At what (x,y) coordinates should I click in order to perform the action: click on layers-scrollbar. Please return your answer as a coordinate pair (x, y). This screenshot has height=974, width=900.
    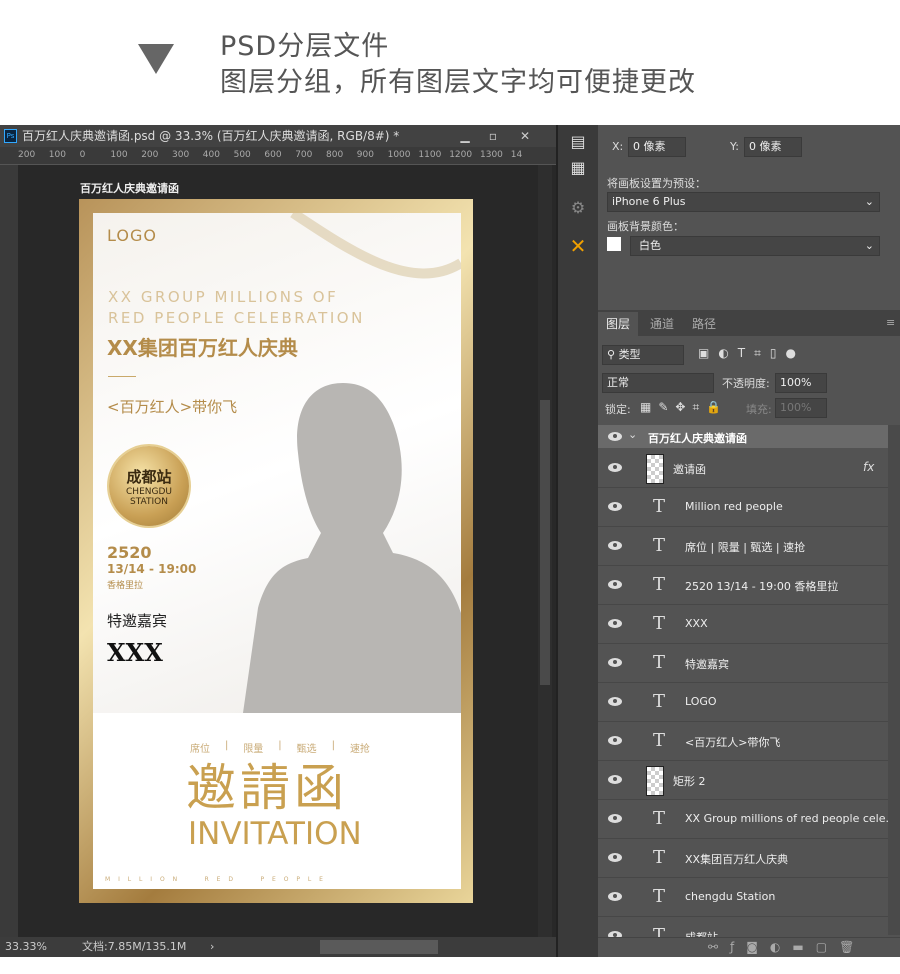
    Looking at the image, I should click on (894, 680).